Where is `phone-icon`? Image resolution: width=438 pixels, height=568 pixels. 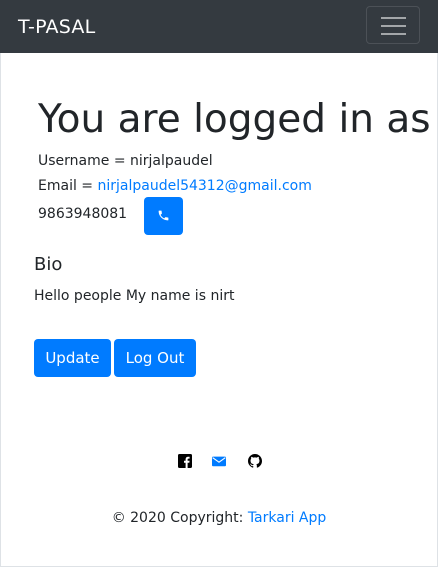
phone-icon is located at coordinates (163, 215).